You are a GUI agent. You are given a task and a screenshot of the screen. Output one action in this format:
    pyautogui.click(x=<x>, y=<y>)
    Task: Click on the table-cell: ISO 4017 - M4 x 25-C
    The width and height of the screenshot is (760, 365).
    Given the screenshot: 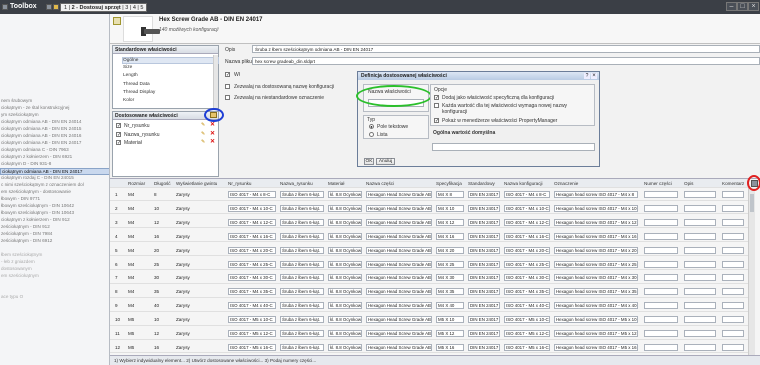 What is the action you would take?
    pyautogui.click(x=252, y=264)
    